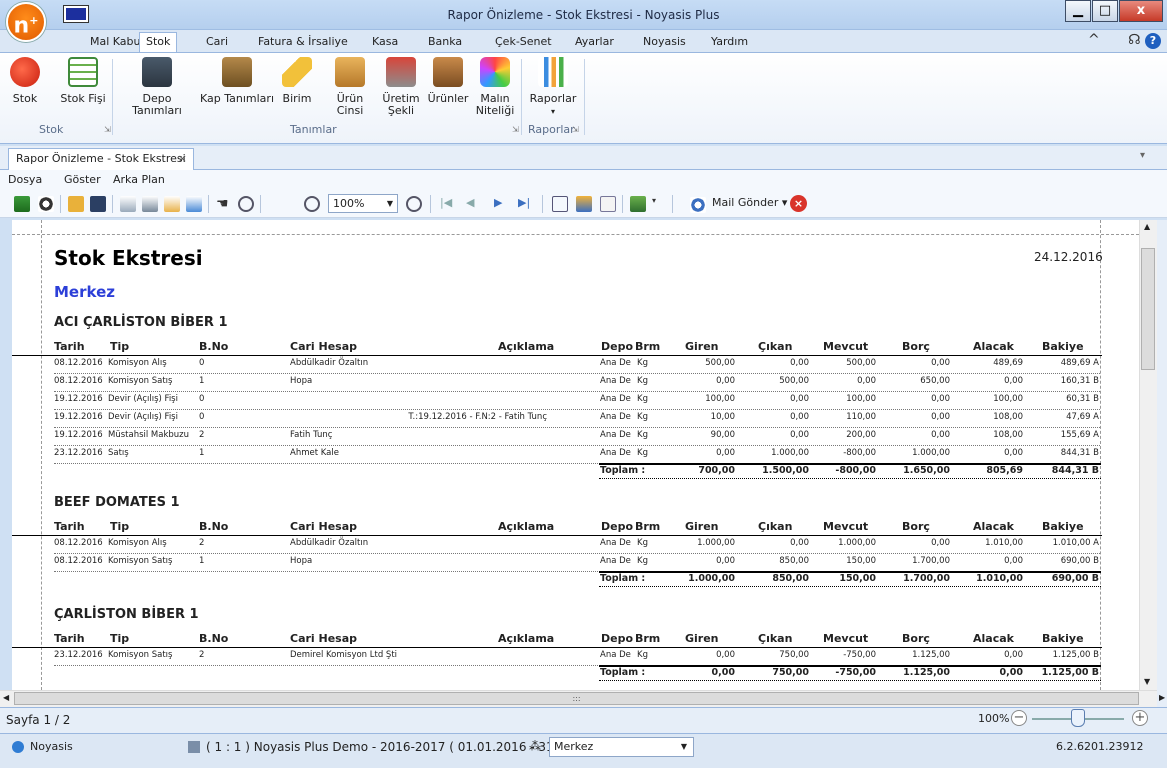 This screenshot has width=1167, height=768. I want to click on tab-kasa: Kasa, so click(385, 42).